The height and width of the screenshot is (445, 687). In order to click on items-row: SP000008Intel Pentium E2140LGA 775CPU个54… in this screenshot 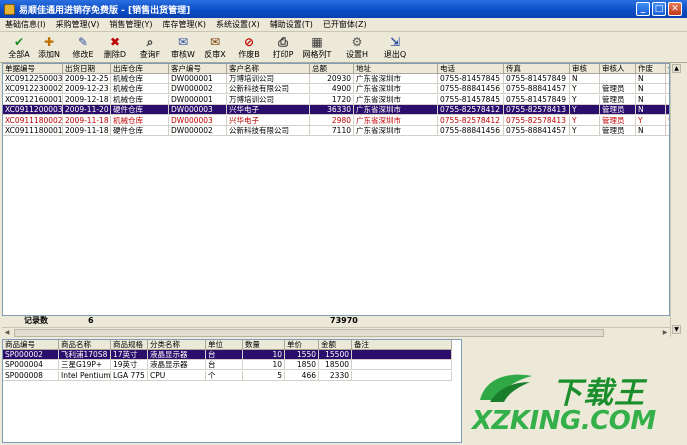, I will do `click(232, 375)`.